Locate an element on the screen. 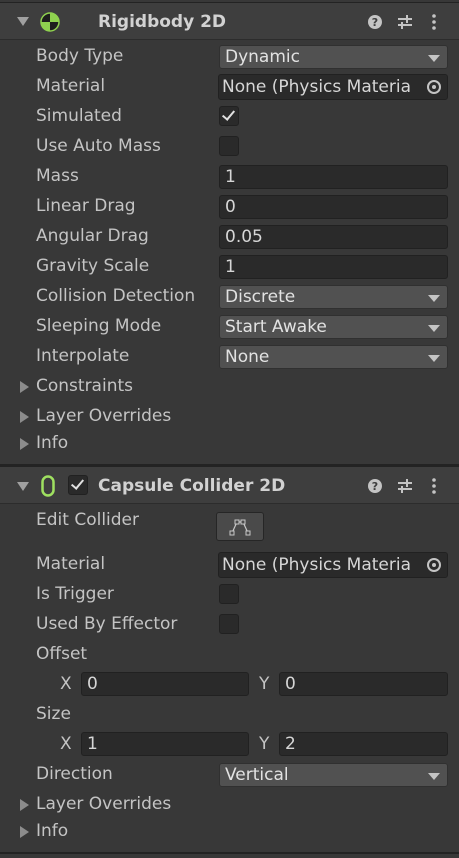 This screenshot has height=858, width=459. capsule-enabled-checkbox is located at coordinates (78, 485).